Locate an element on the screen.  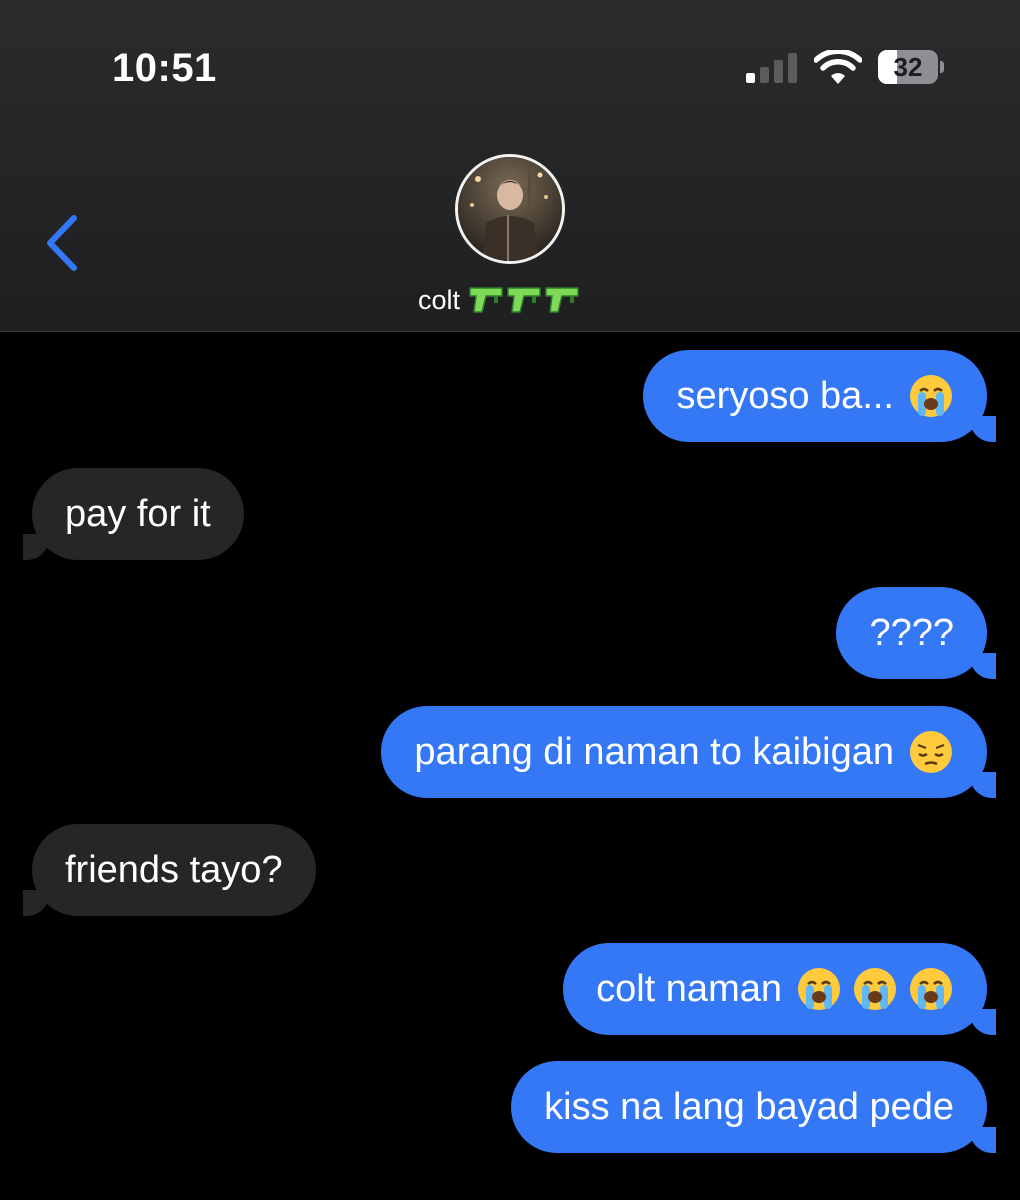
message-bubble-received: friends tayo? is located at coordinates (169, 870).